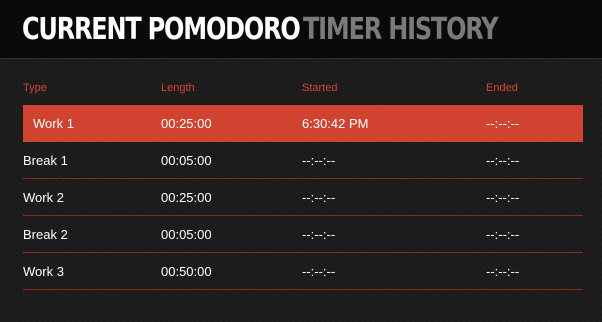  What do you see at coordinates (502, 88) in the screenshot?
I see `column-header-ended: Ended` at bounding box center [502, 88].